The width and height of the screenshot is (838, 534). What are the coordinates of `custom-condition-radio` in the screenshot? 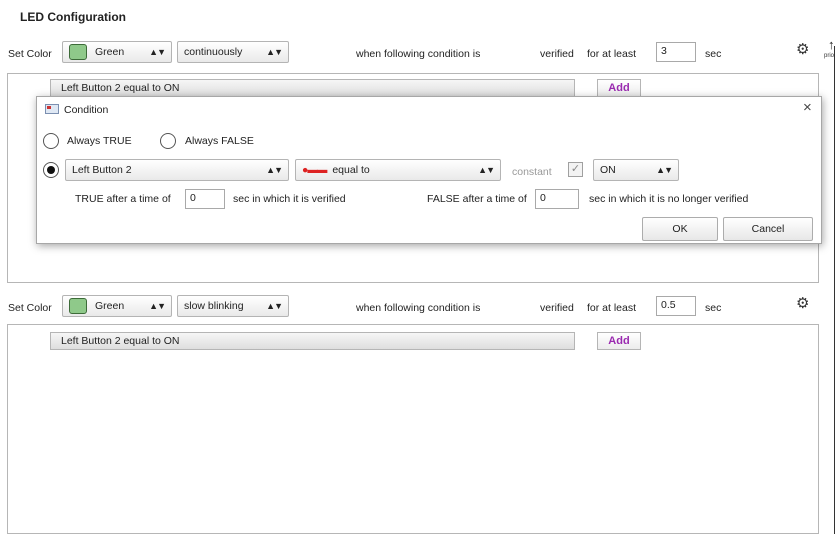 It's located at (51, 170).